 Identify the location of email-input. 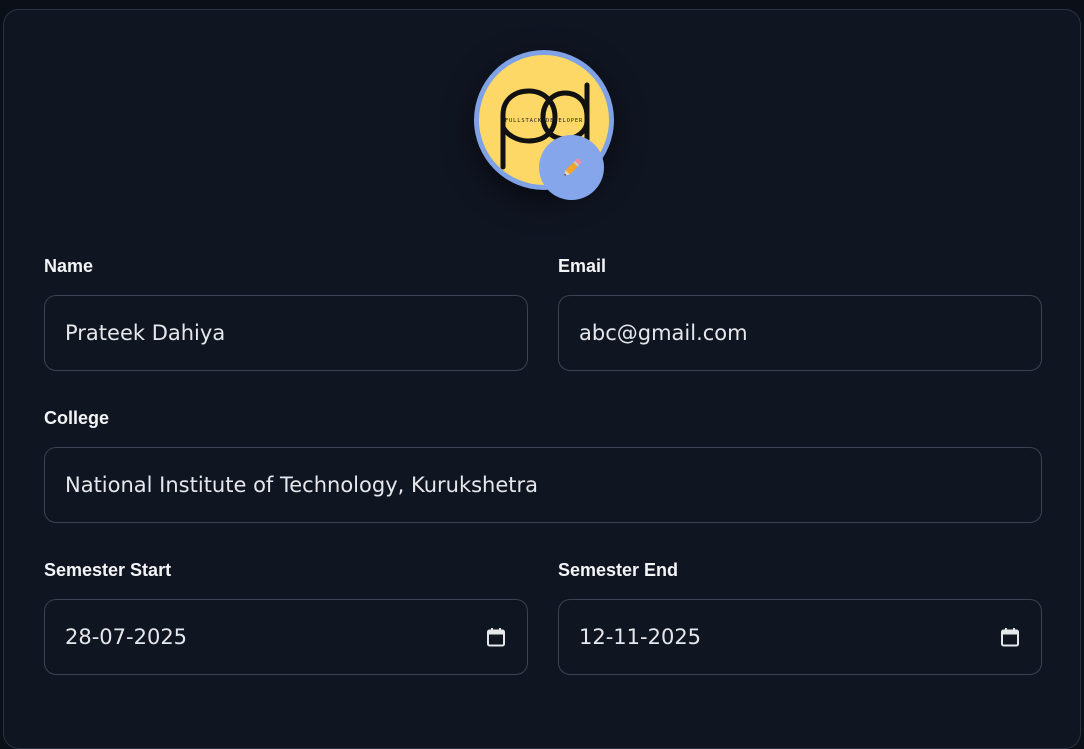
(800, 333).